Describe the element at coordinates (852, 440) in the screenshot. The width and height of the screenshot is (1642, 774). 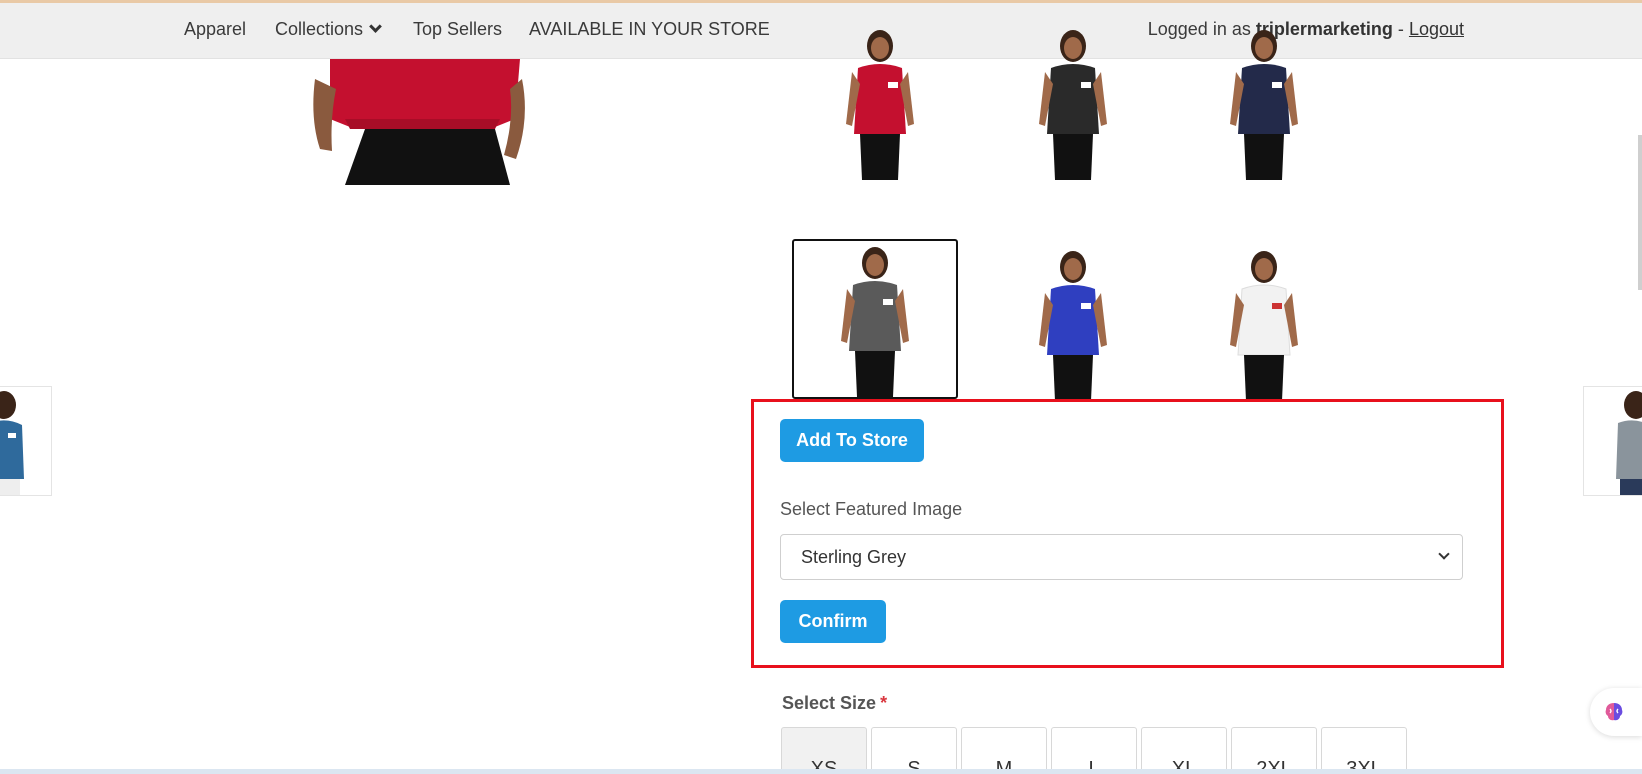
I see `add-to-store-button: Add To Store` at that location.